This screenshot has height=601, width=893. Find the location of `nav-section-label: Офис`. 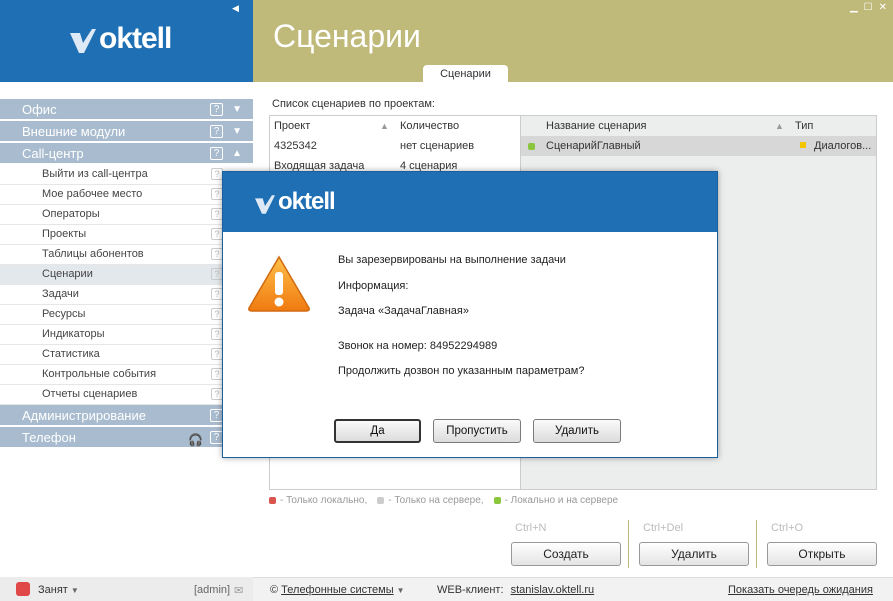

nav-section-label: Офис is located at coordinates (39, 109).